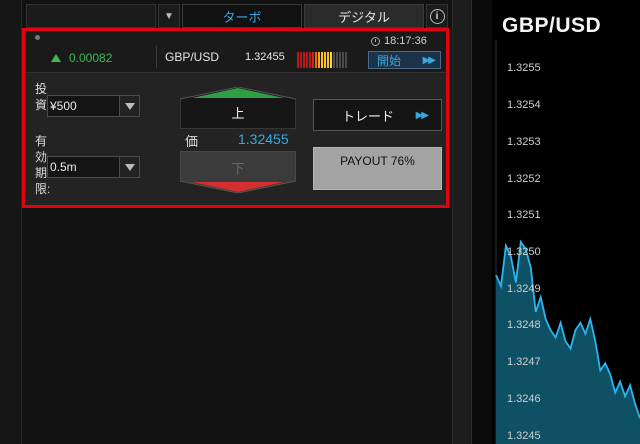 This screenshot has width=640, height=444. I want to click on put-down-button: 下, so click(238, 172).